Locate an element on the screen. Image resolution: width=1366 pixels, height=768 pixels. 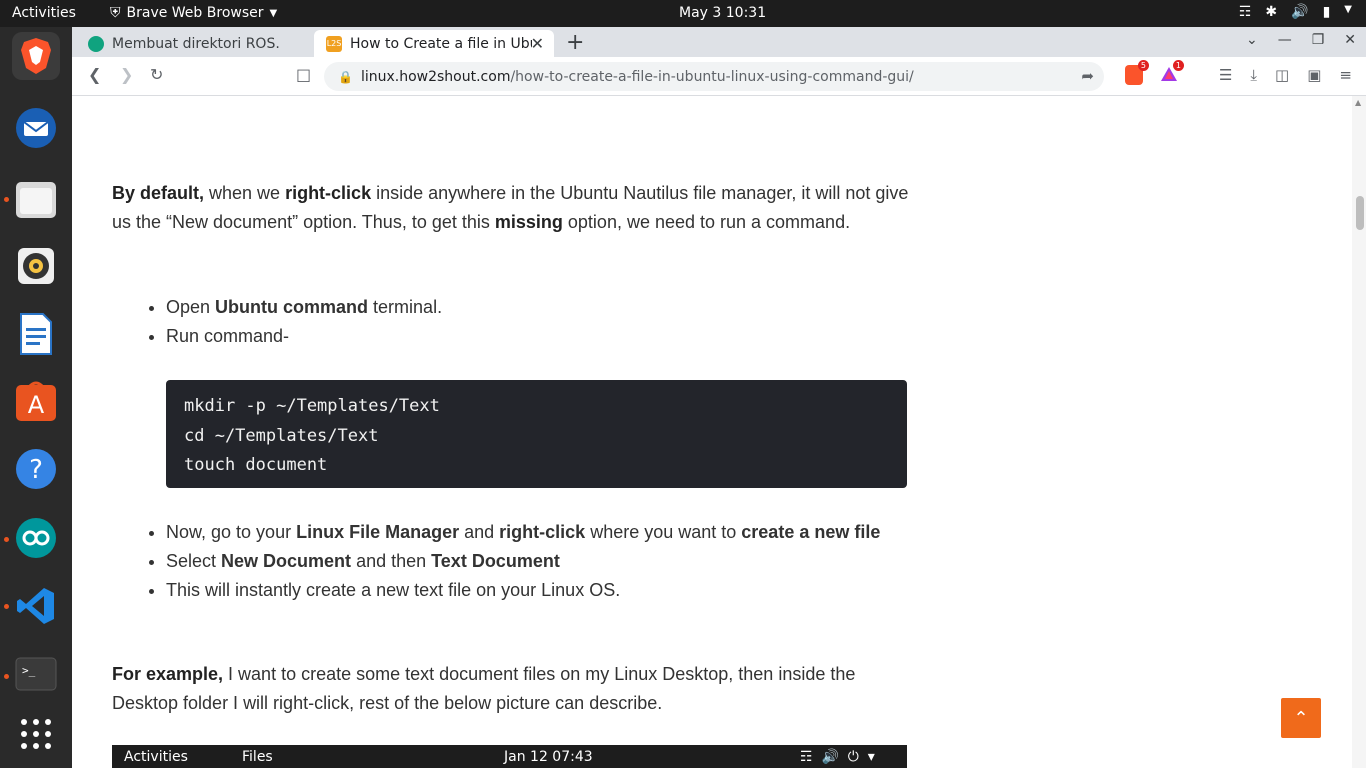
bold-text: Text Document is located at coordinates (495, 561).